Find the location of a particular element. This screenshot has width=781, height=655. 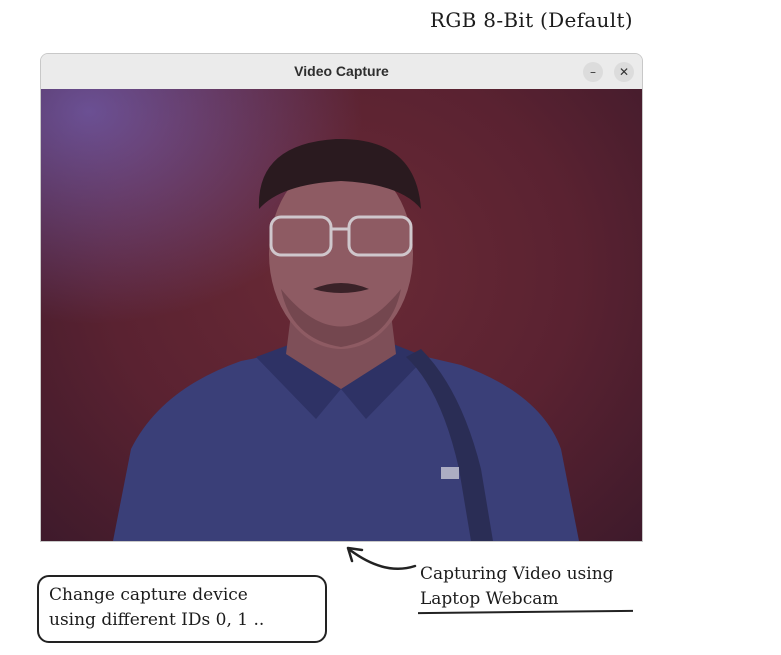

annotation-line: Laptop Webcam is located at coordinates (489, 599).